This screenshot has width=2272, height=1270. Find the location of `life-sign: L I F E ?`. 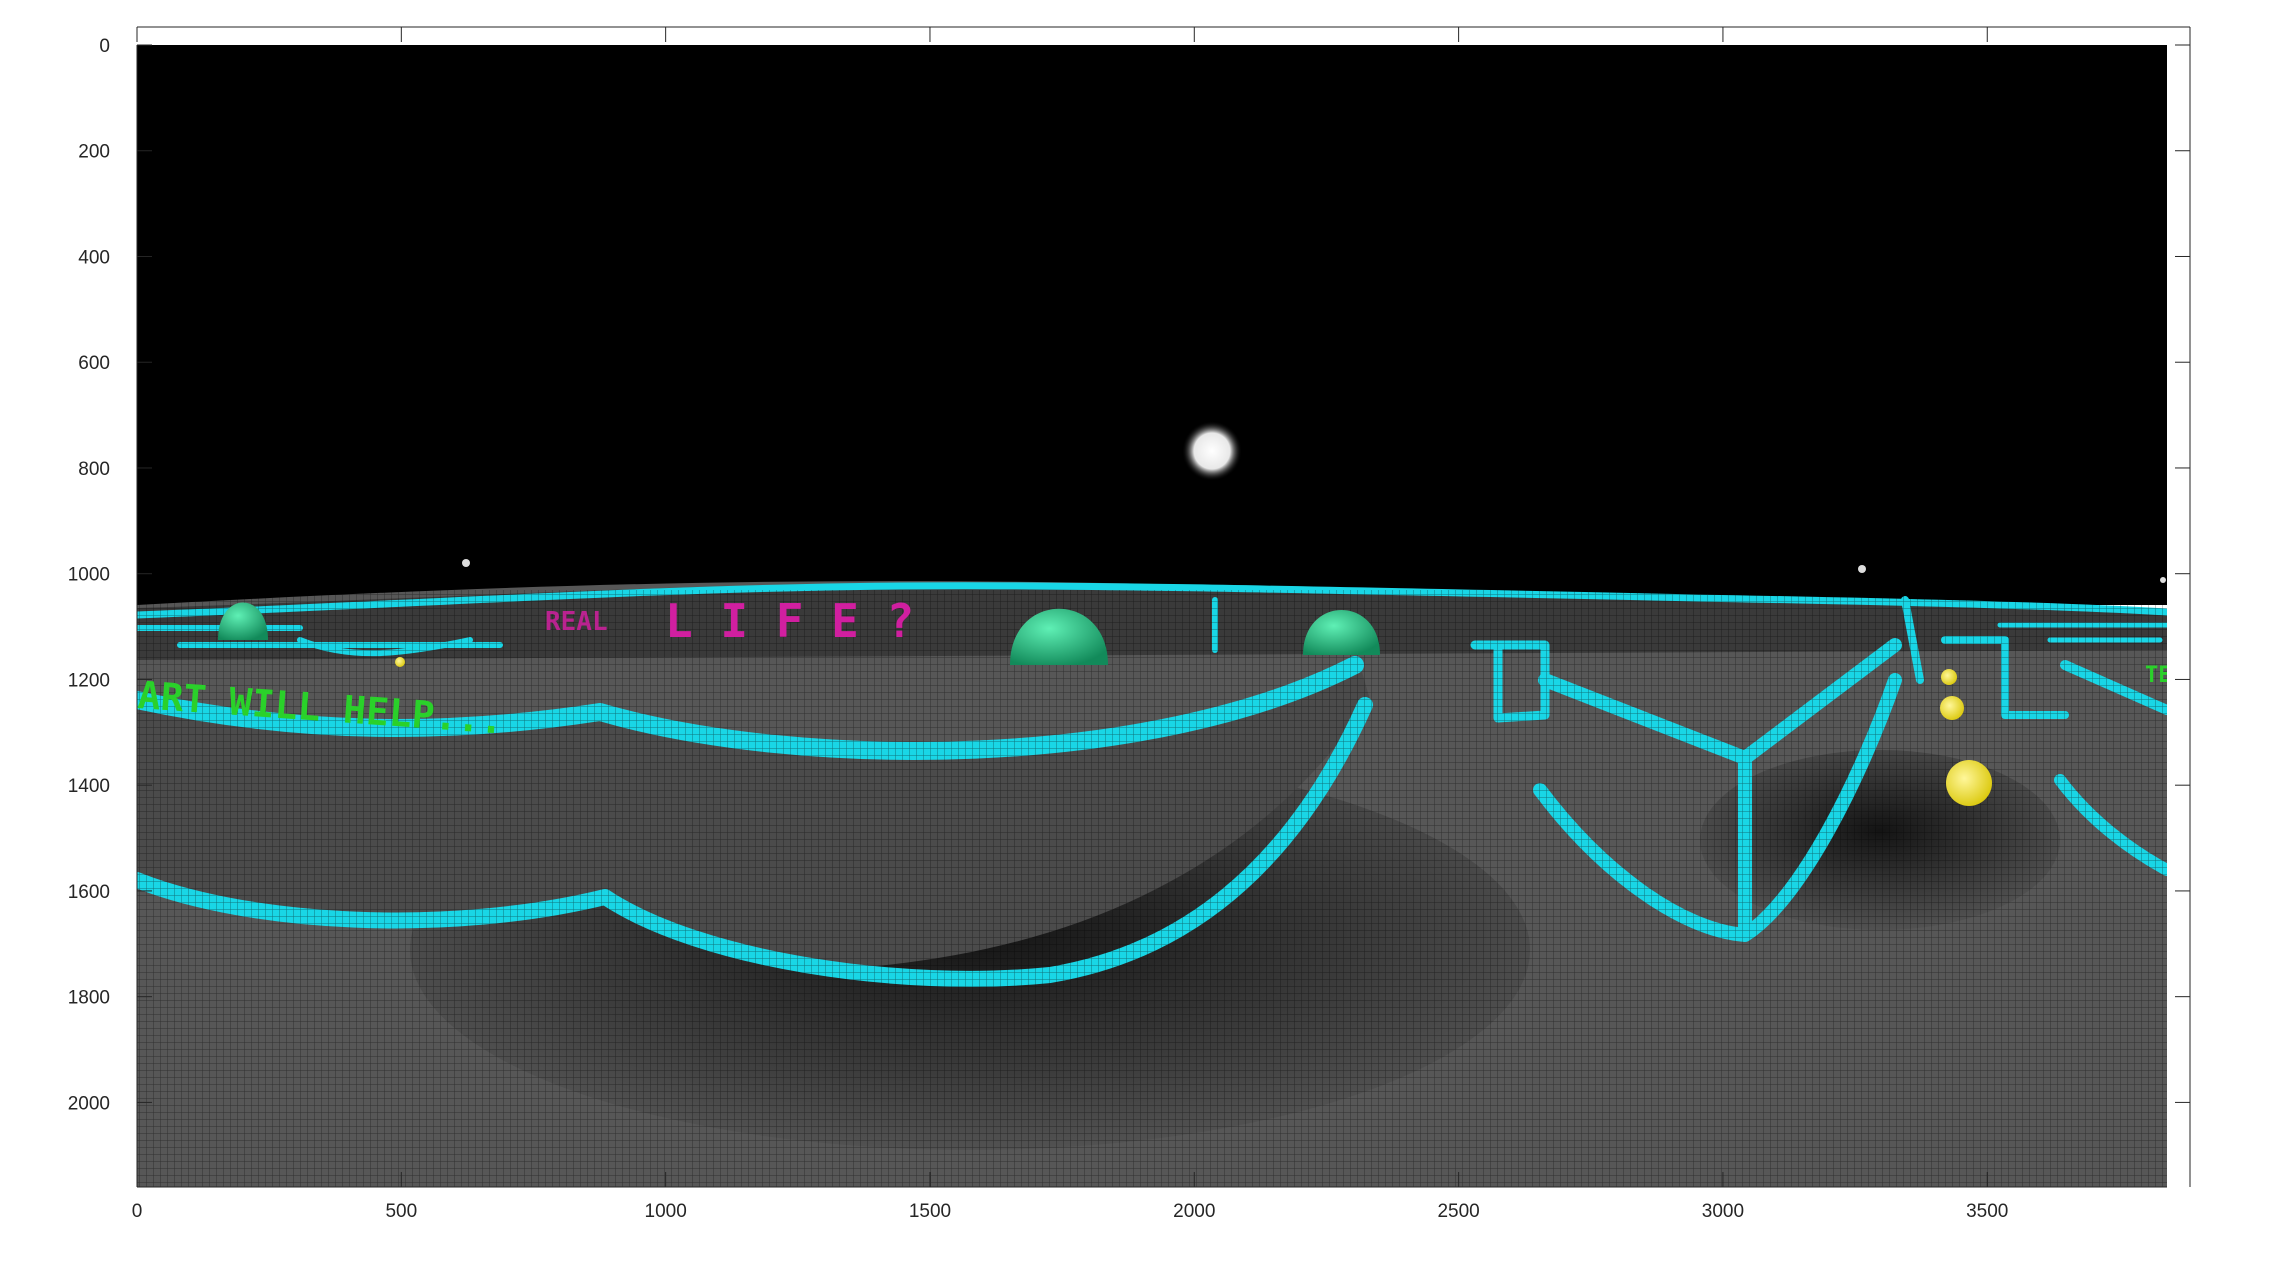

life-sign: L I F E ? is located at coordinates (789, 621).